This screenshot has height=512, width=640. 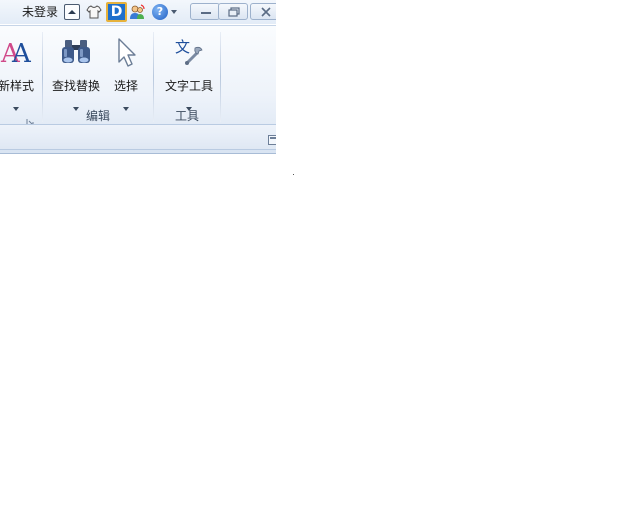 I want to click on font-style-icon: A A, so click(x=16, y=52).